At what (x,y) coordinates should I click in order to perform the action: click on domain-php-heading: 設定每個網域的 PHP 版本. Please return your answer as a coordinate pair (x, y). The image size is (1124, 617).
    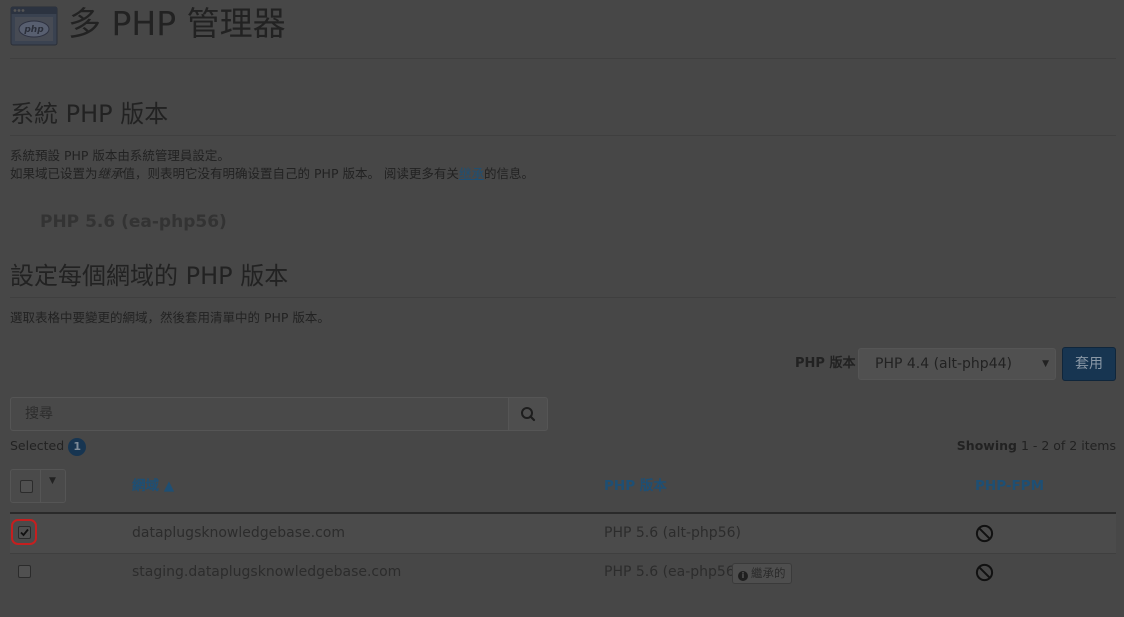
    Looking at the image, I should click on (149, 276).